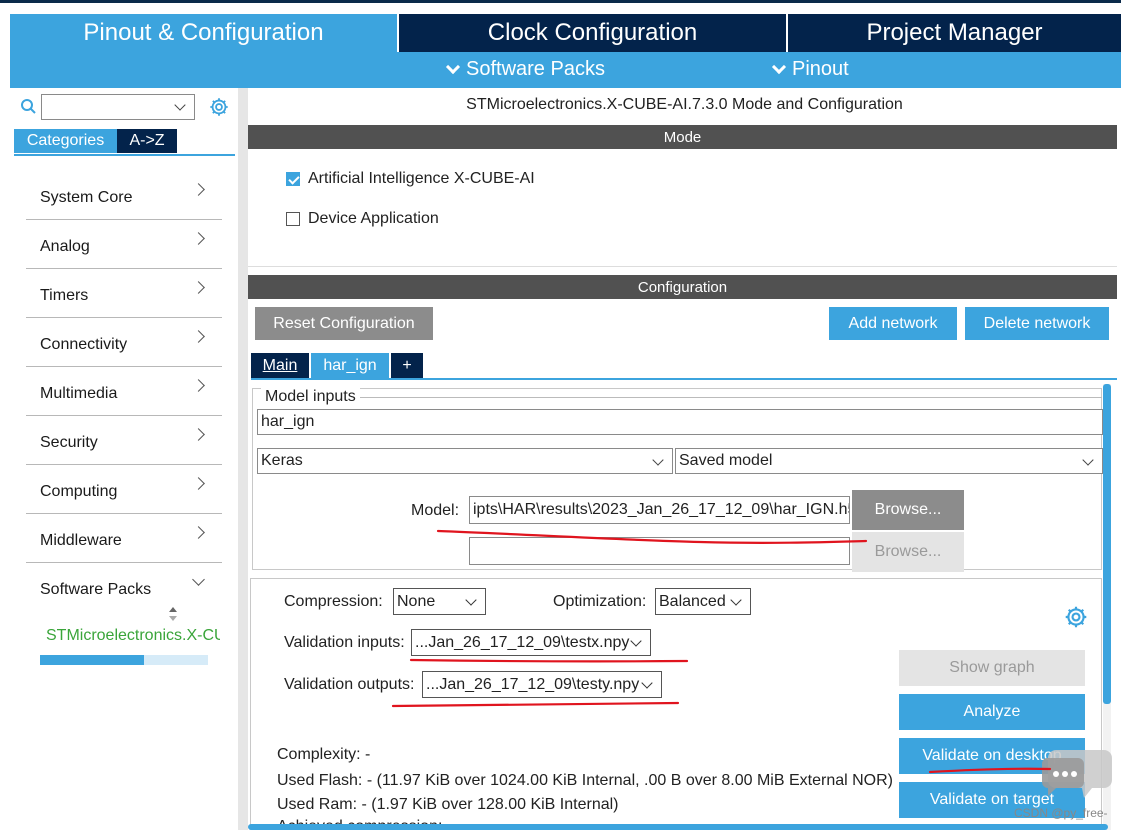 This screenshot has height=830, width=1121. I want to click on mode-box, so click(682, 208).